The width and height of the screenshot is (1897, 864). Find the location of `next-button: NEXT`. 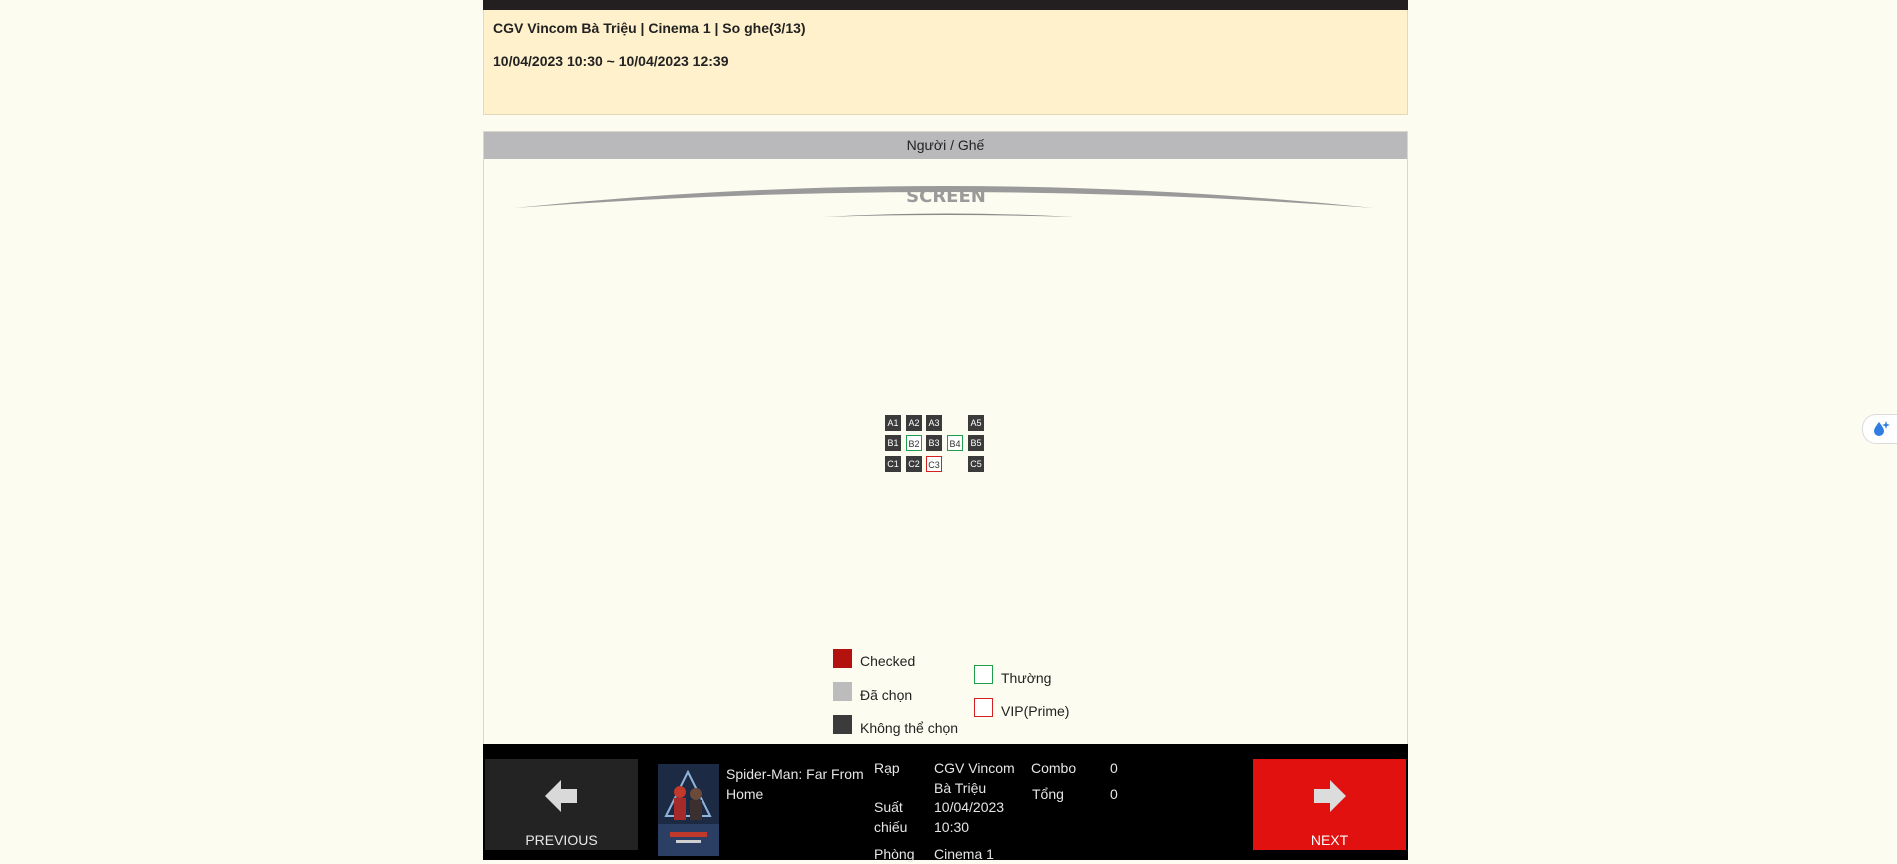

next-button: NEXT is located at coordinates (1329, 804).